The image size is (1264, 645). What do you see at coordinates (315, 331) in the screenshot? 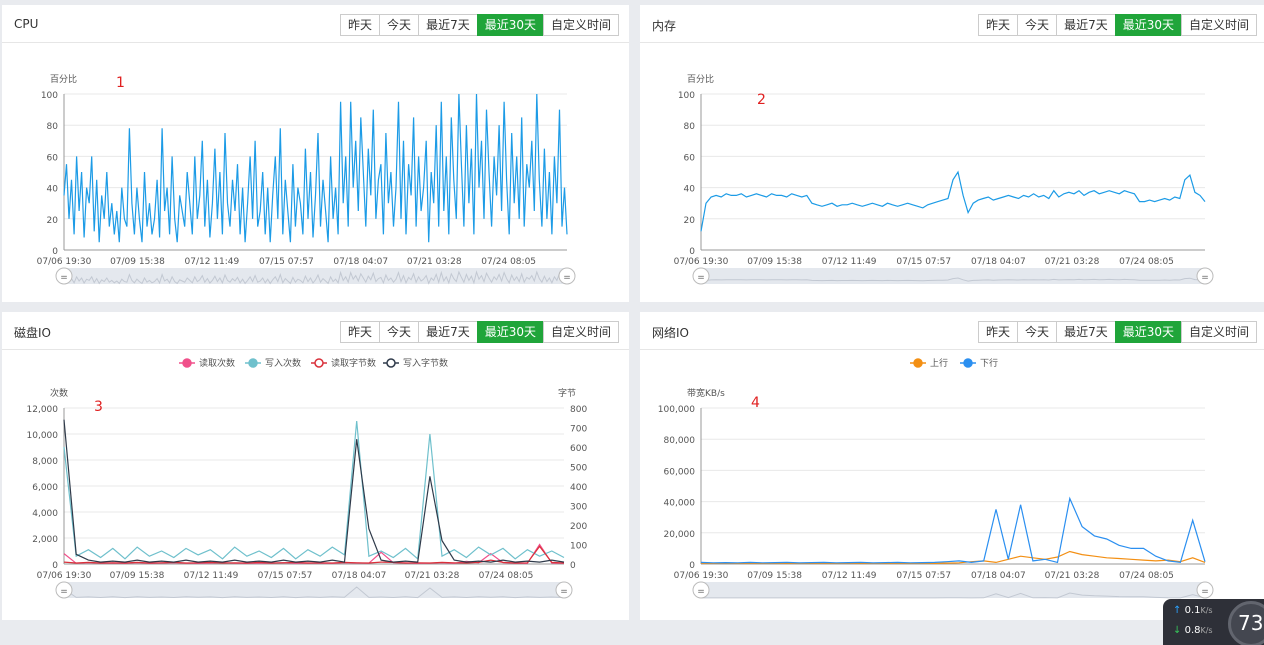
I see `panel-header: 磁盘IO 昨天 今天 最近7天 最近30天 自定义时间` at bounding box center [315, 331].